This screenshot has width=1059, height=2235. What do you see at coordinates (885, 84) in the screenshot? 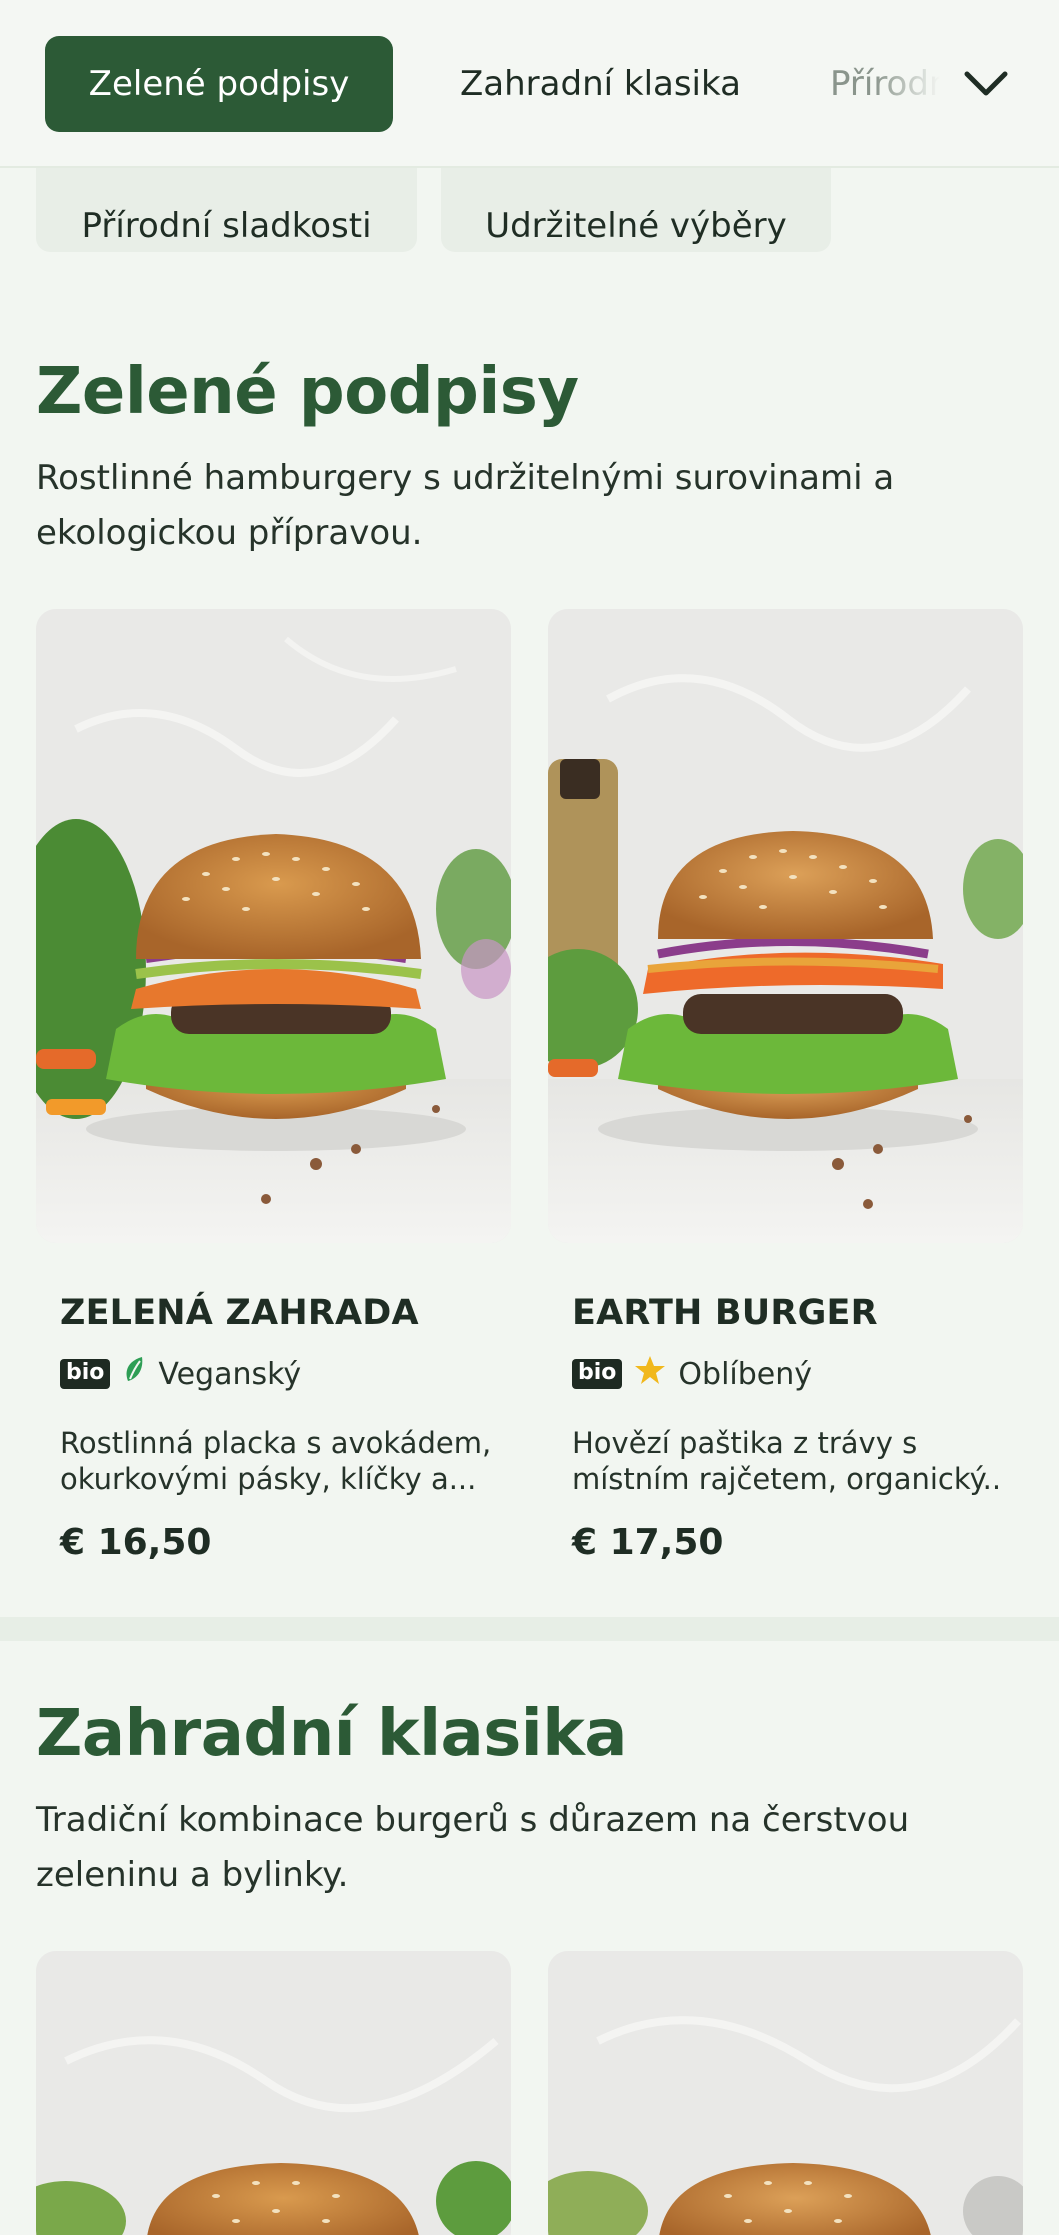
I see `tab-prirodni-sladkosti: Přírodní sladkosti` at bounding box center [885, 84].